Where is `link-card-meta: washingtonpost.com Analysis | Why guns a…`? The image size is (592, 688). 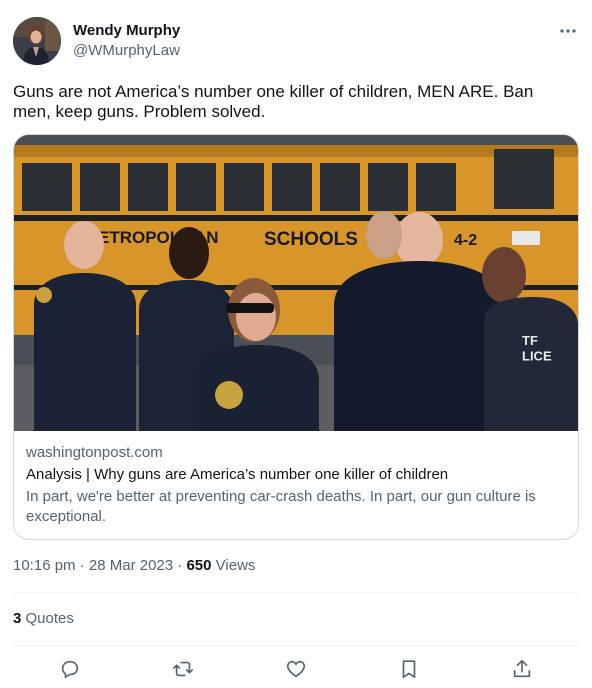 link-card-meta: washingtonpost.com Analysis | Why guns a… is located at coordinates (296, 485).